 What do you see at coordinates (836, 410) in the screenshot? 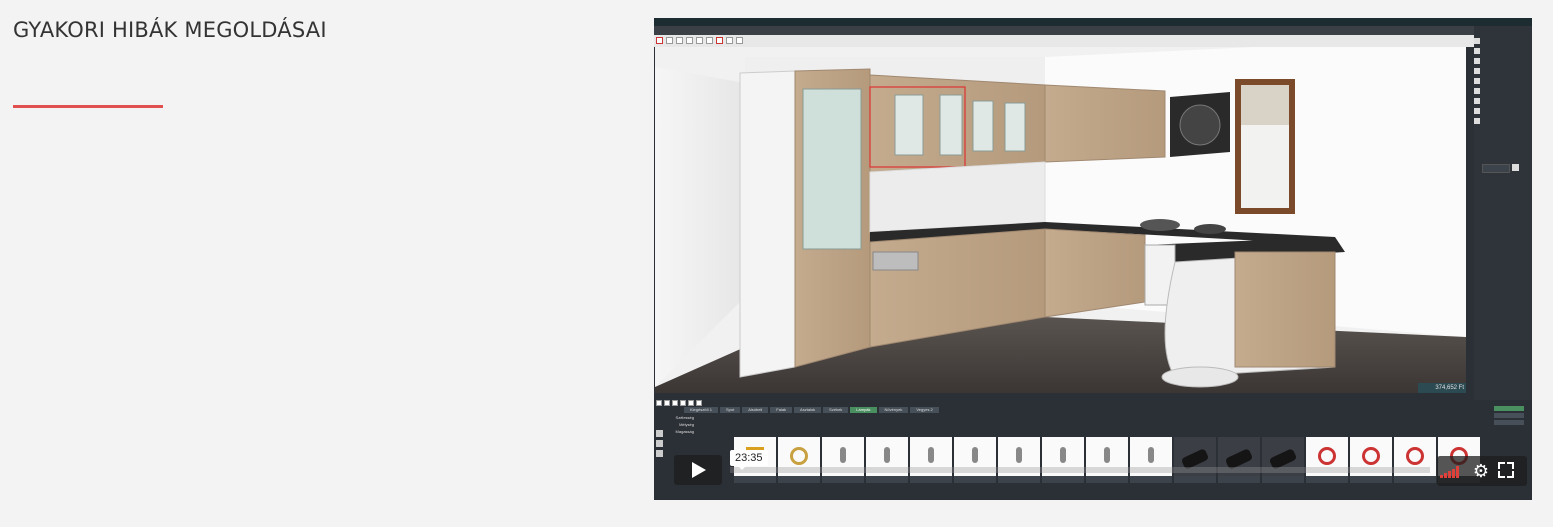
I see `catalog-tab: Székek` at bounding box center [836, 410].